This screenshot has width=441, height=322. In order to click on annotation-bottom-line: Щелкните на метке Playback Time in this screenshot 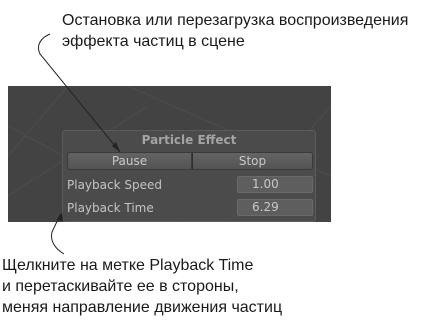, I will do `click(128, 265)`.